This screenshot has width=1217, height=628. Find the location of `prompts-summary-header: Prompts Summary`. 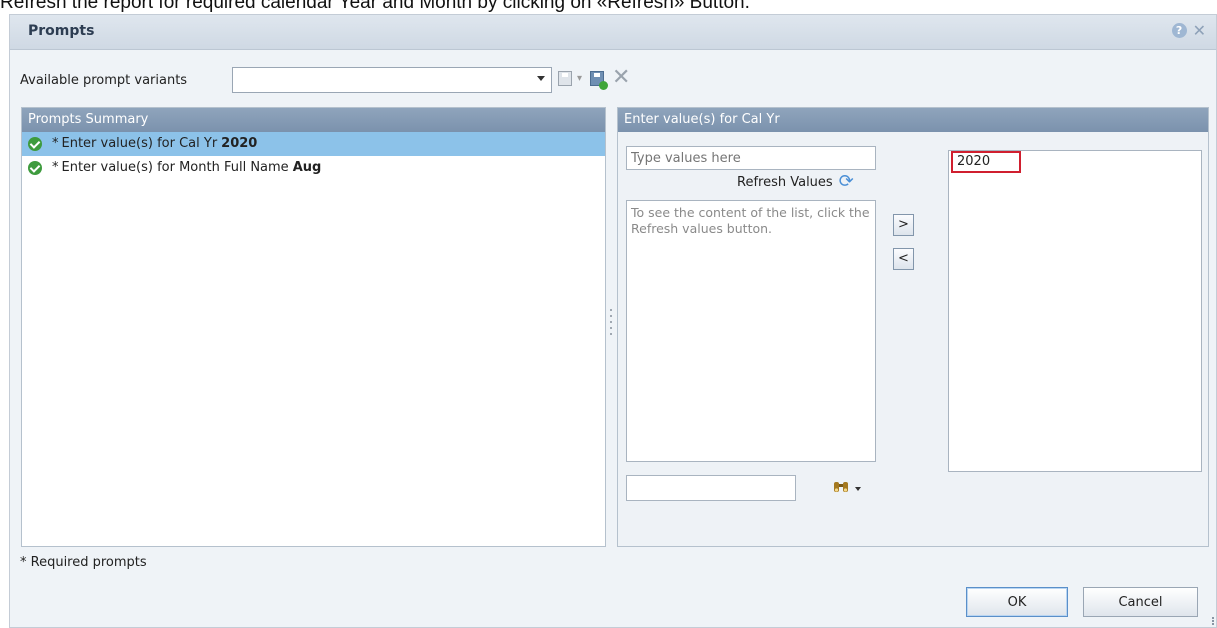

prompts-summary-header: Prompts Summary is located at coordinates (313, 120).